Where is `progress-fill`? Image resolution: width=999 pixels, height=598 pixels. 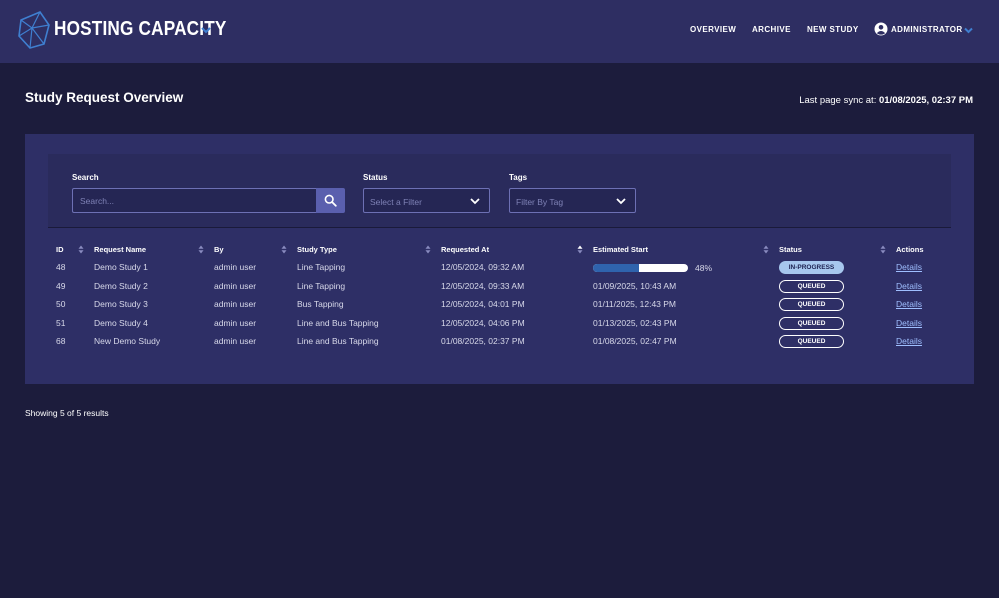
progress-fill is located at coordinates (616, 268).